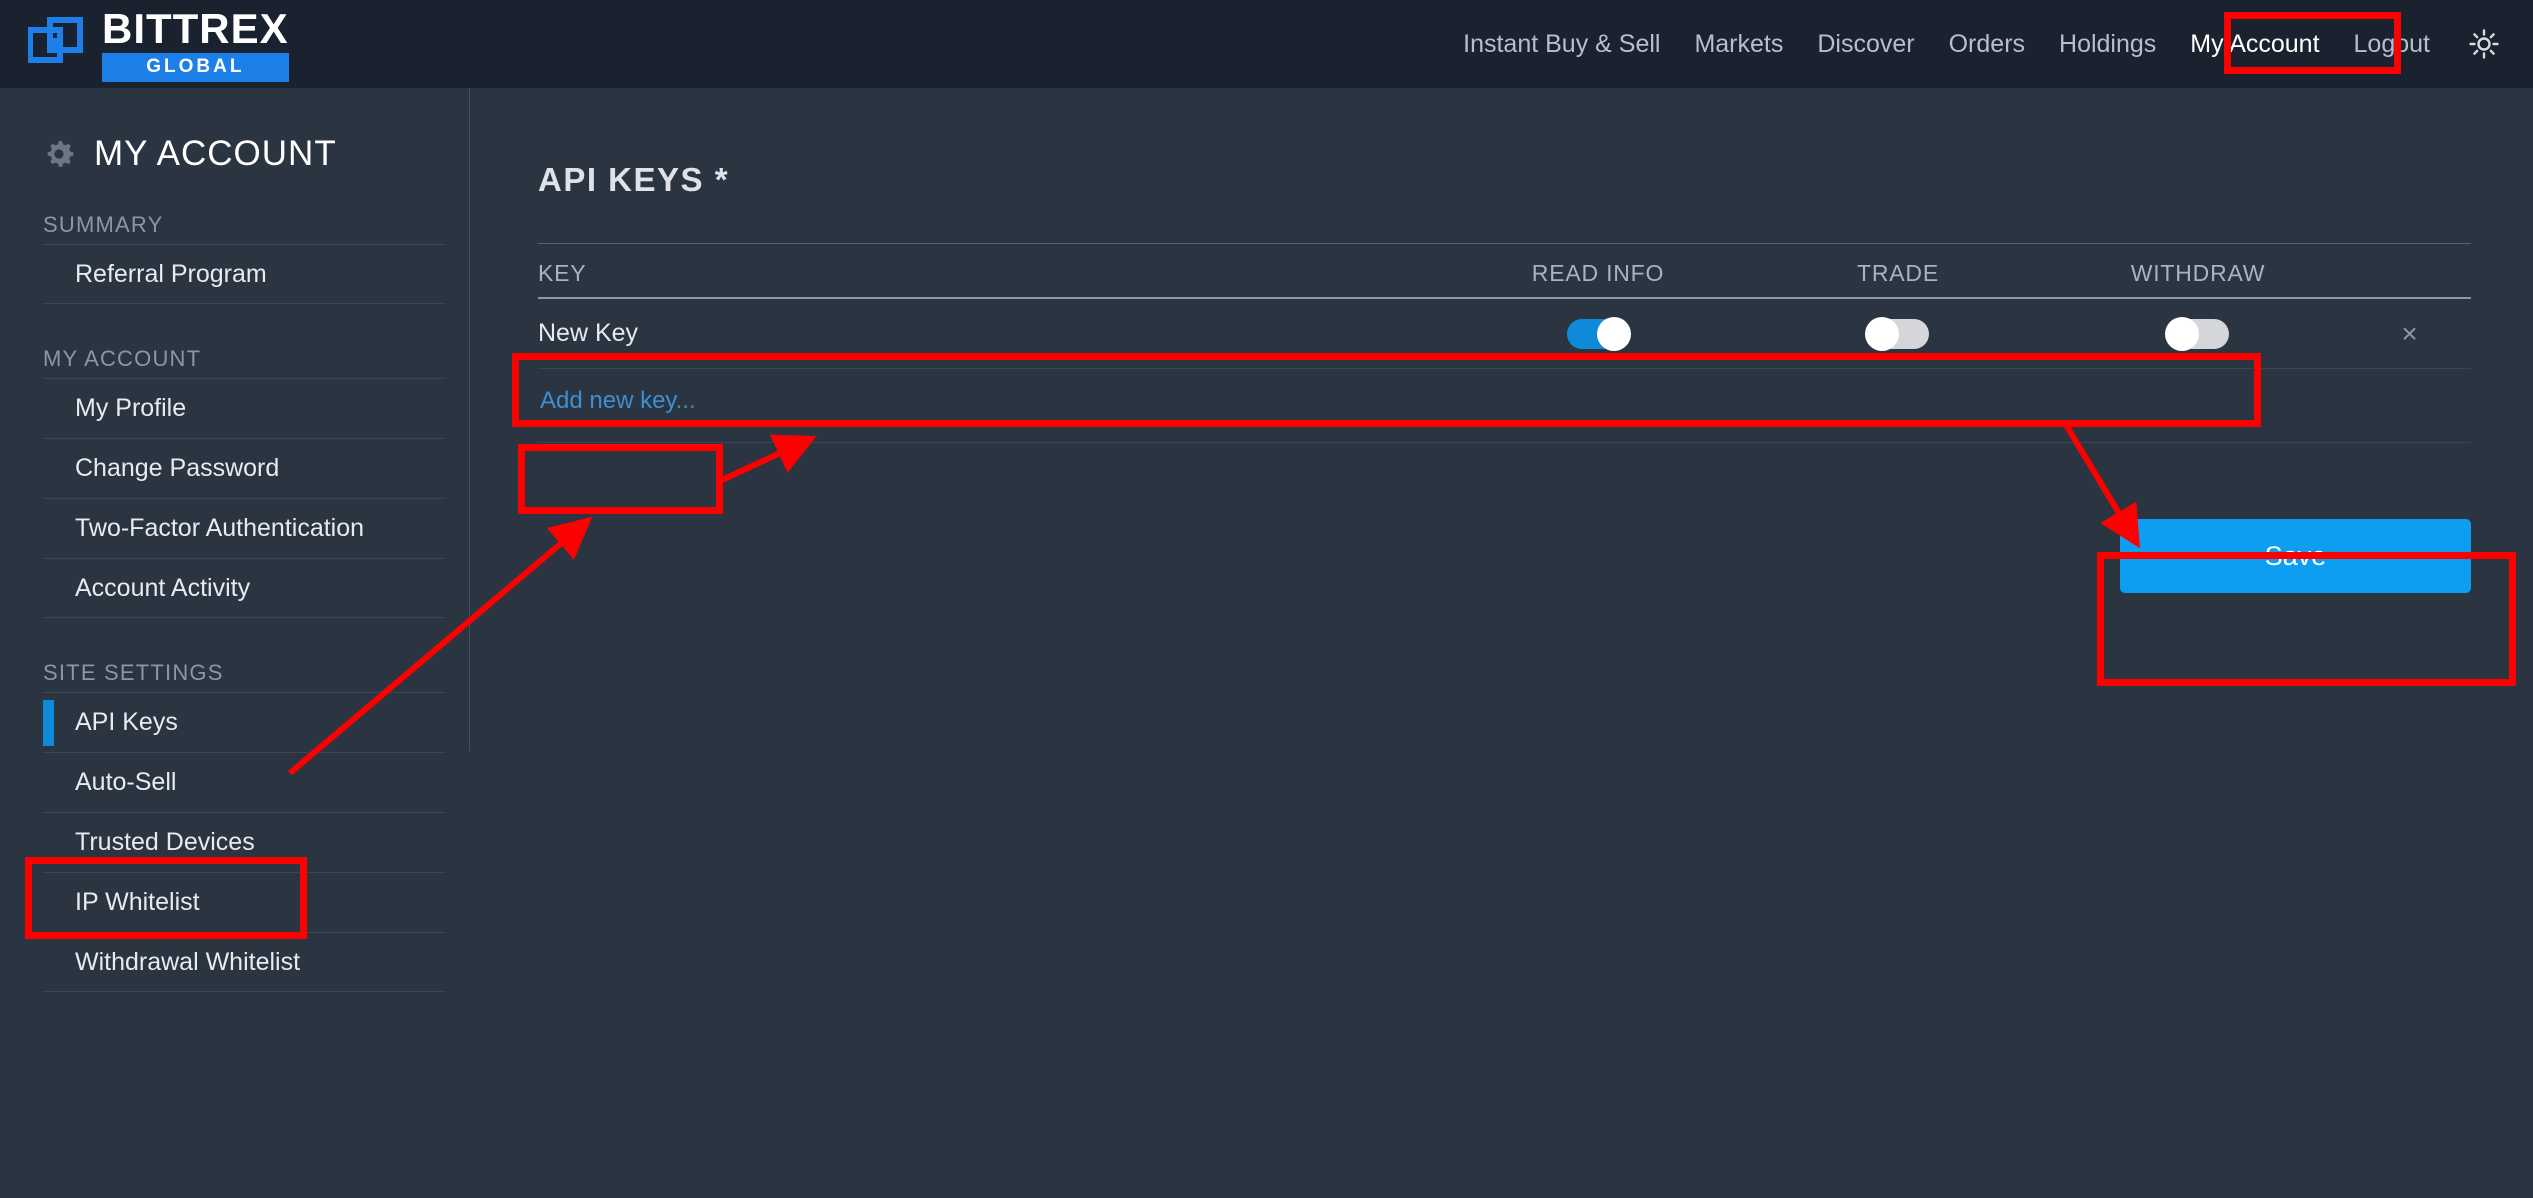  Describe the element at coordinates (2295, 556) in the screenshot. I see `save-button: Save` at that location.